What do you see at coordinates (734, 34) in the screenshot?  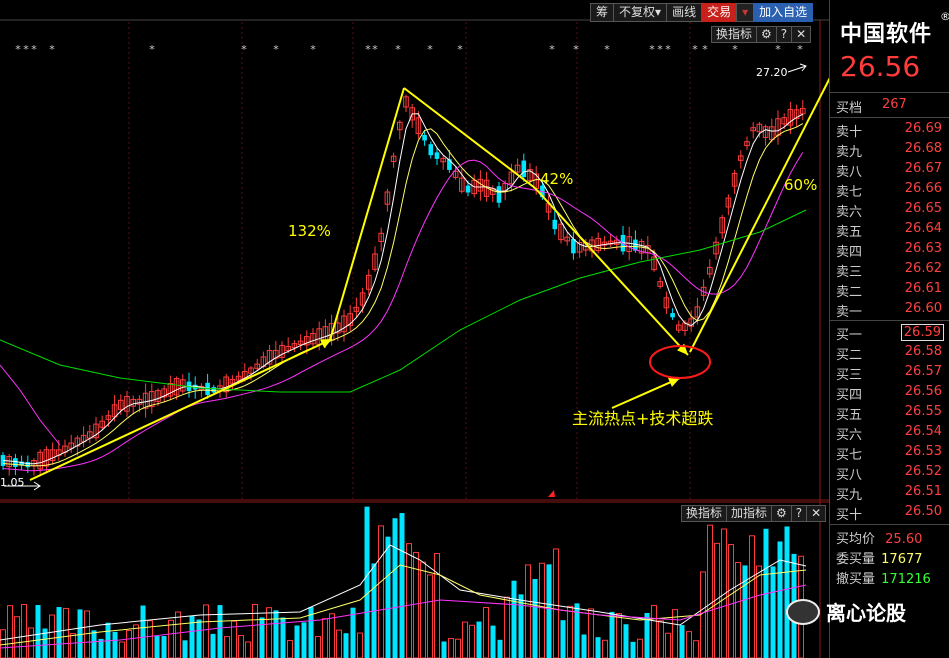 I see `change-indicator-button: 换指标` at bounding box center [734, 34].